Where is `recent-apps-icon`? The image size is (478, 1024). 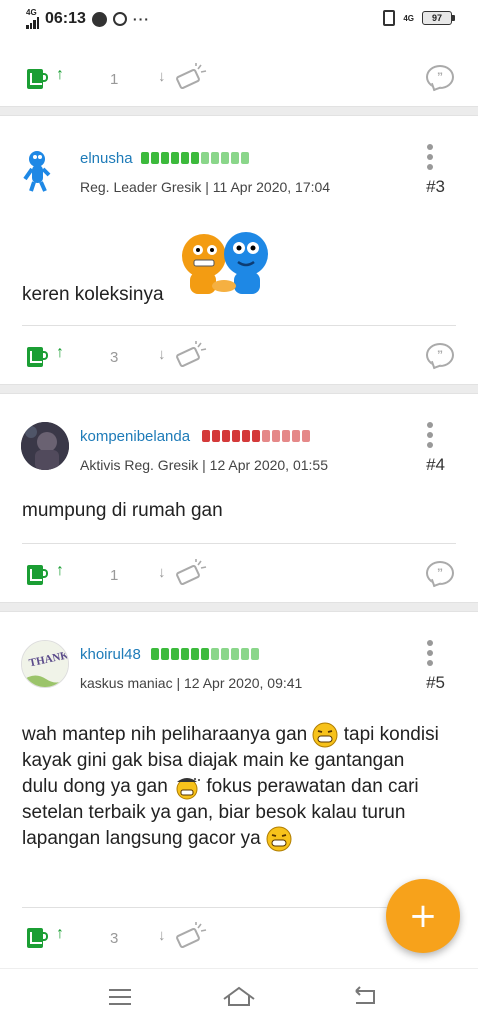 recent-apps-icon is located at coordinates (120, 997).